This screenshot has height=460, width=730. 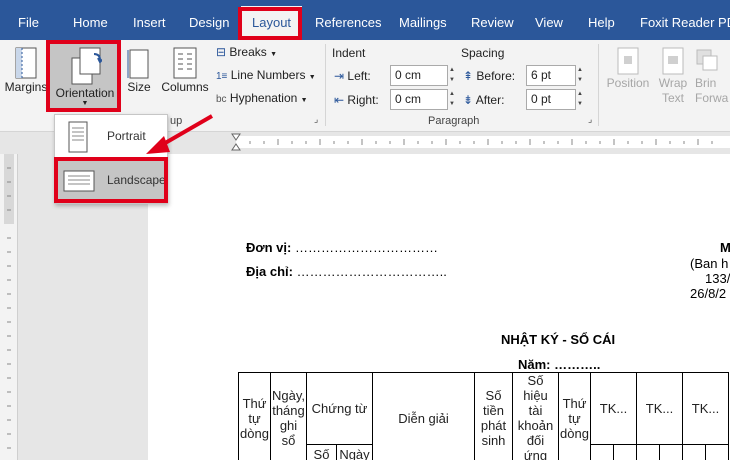 What do you see at coordinates (339, 408) in the screenshot?
I see `header-chung-tu: Chứng từ` at bounding box center [339, 408].